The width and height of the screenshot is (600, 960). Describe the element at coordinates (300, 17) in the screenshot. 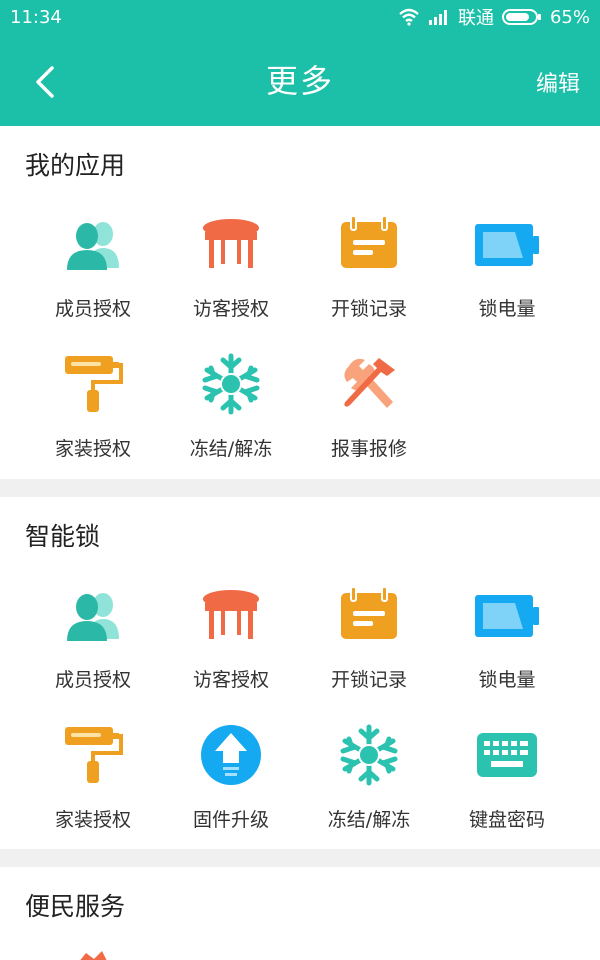

I see `status-bar: 11:34 联通 65%` at that location.